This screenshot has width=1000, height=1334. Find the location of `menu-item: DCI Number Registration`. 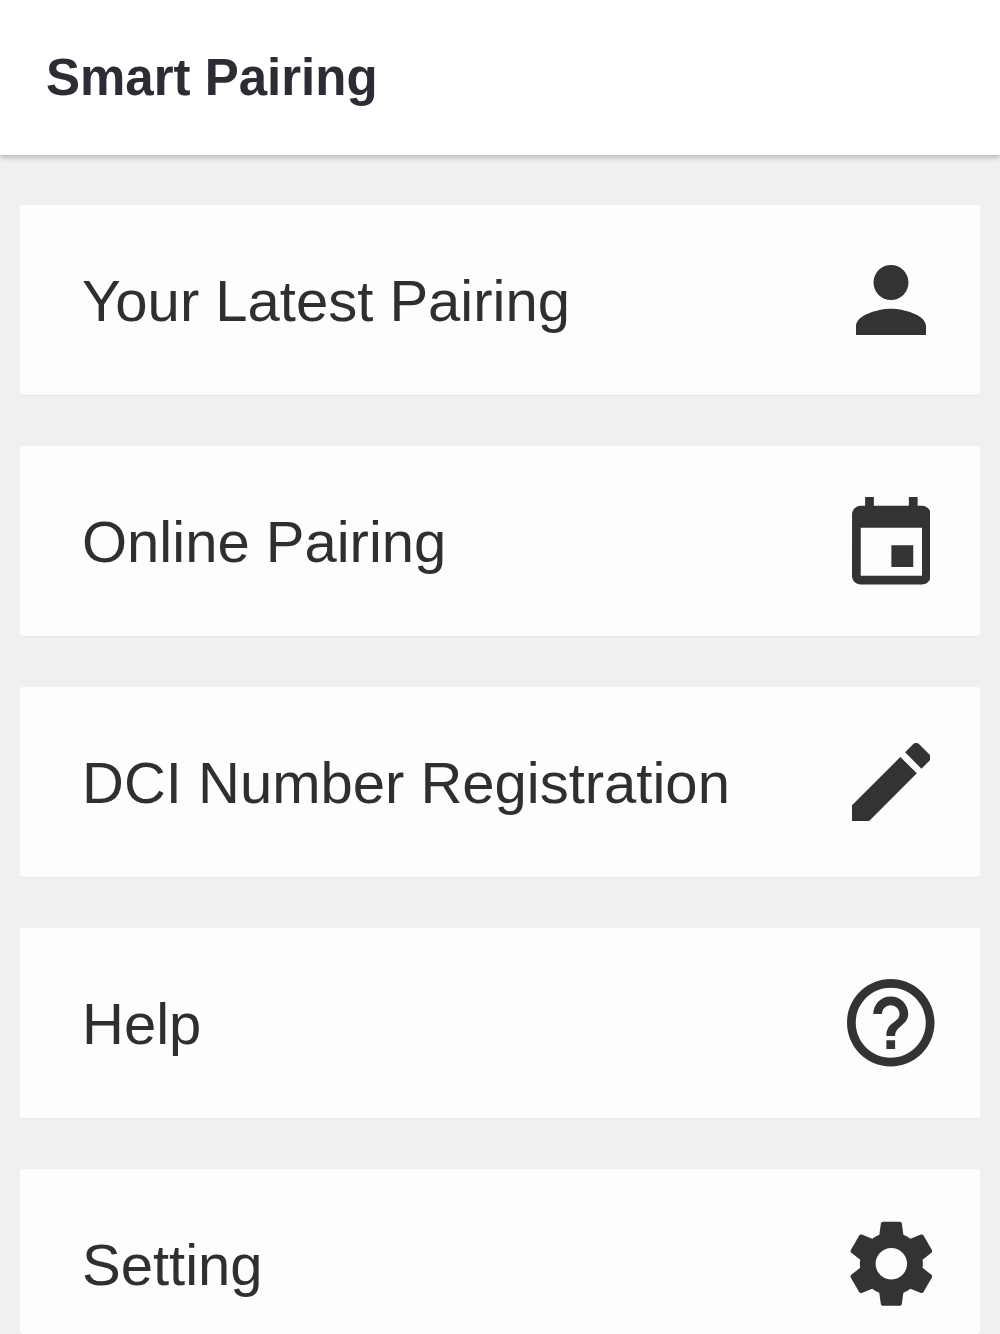

menu-item: DCI Number Registration is located at coordinates (500, 782).